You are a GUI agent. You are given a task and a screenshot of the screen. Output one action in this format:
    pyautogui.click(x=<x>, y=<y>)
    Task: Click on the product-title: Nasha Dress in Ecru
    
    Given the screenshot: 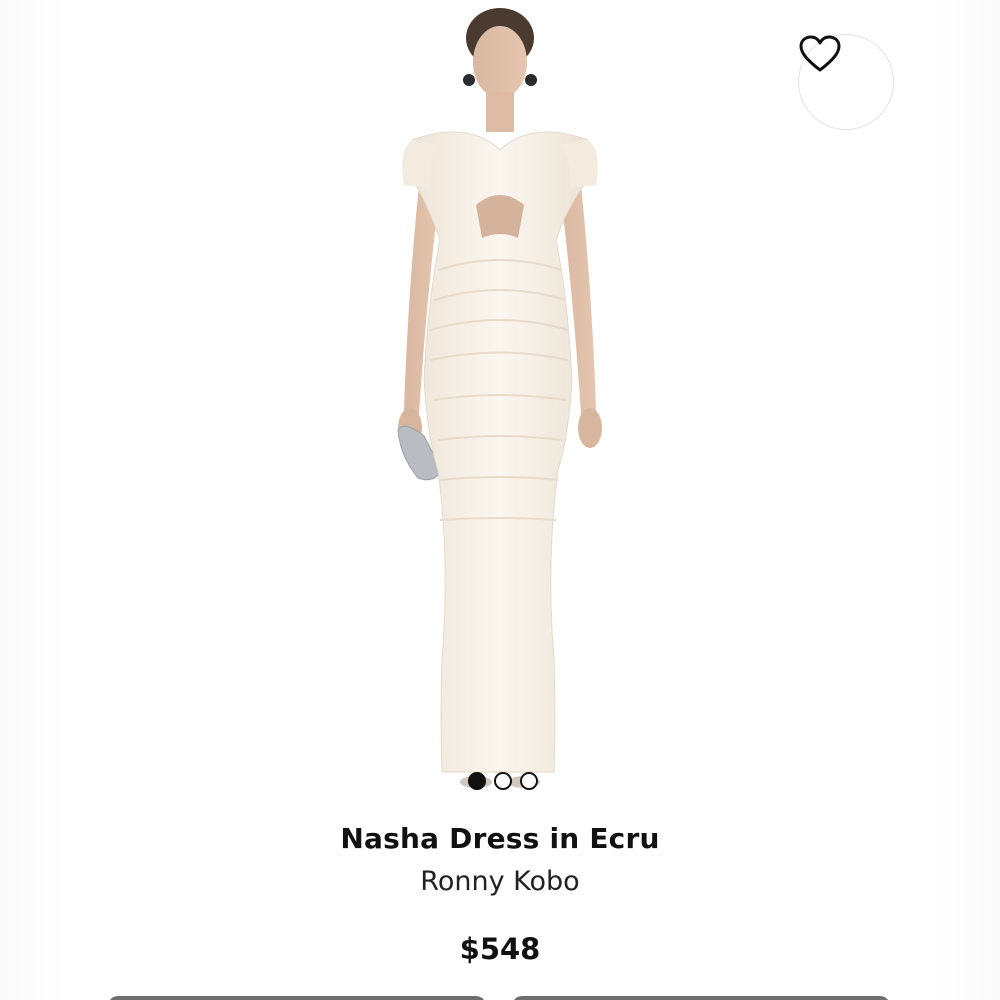 What is the action you would take?
    pyautogui.click(x=500, y=838)
    